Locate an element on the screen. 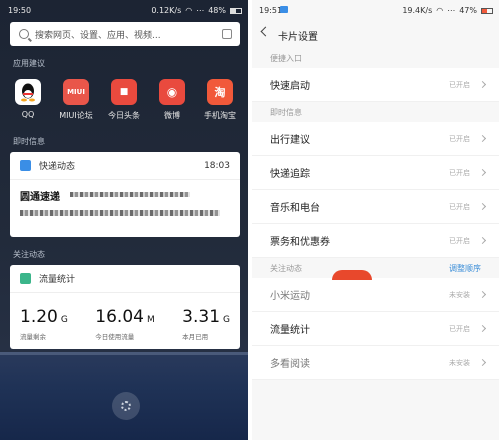 The image size is (499, 440). traffic-icon is located at coordinates (25, 278).